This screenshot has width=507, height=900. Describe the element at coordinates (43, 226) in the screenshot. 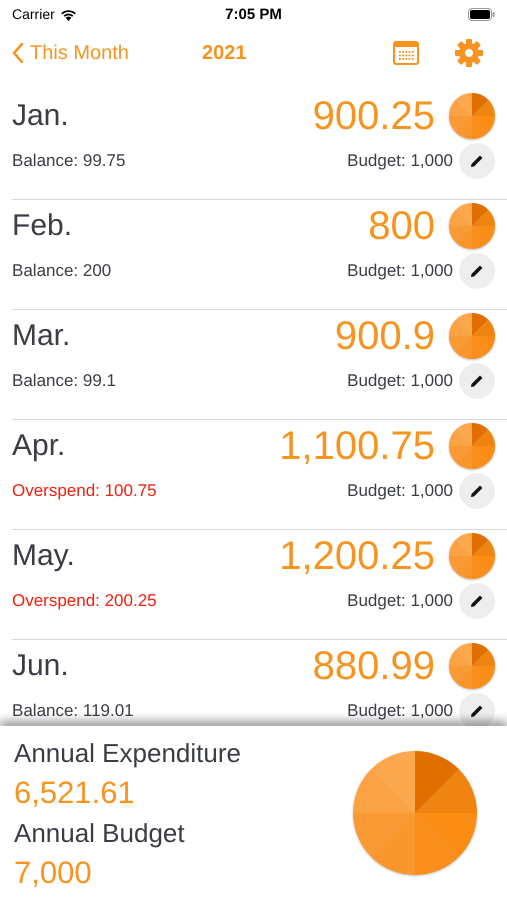

I see `month-name: Feb.` at that location.